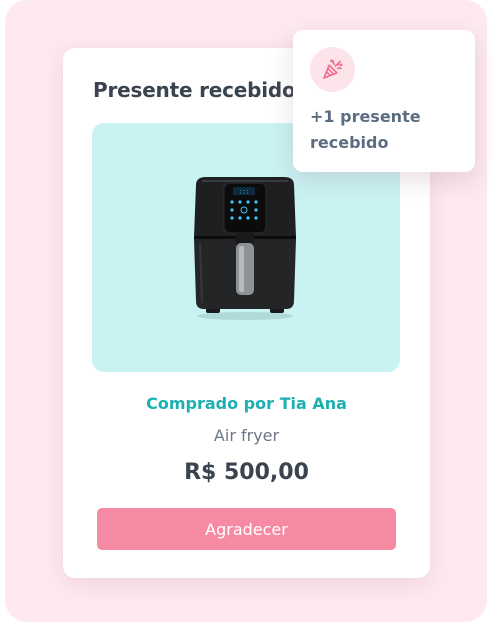  I want to click on notification-icon-badge, so click(332, 69).